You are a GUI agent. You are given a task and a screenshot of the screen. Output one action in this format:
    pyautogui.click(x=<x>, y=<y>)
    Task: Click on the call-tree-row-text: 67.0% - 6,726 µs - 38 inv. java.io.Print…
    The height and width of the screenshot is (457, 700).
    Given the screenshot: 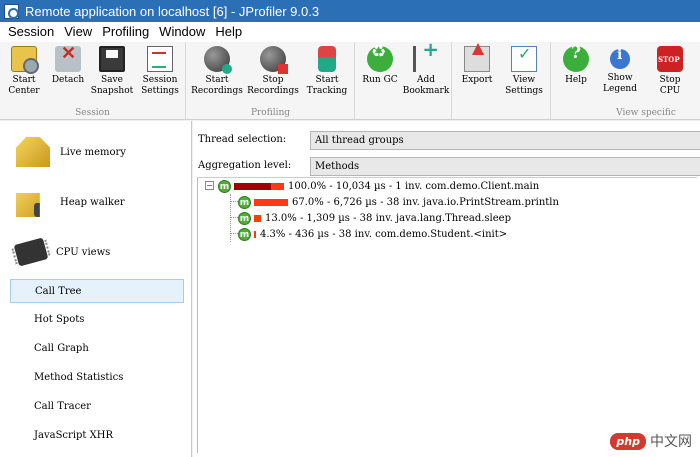 What is the action you would take?
    pyautogui.click(x=425, y=202)
    